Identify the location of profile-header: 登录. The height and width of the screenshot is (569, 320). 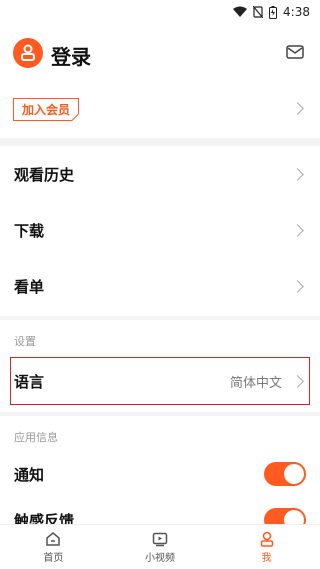
(160, 54).